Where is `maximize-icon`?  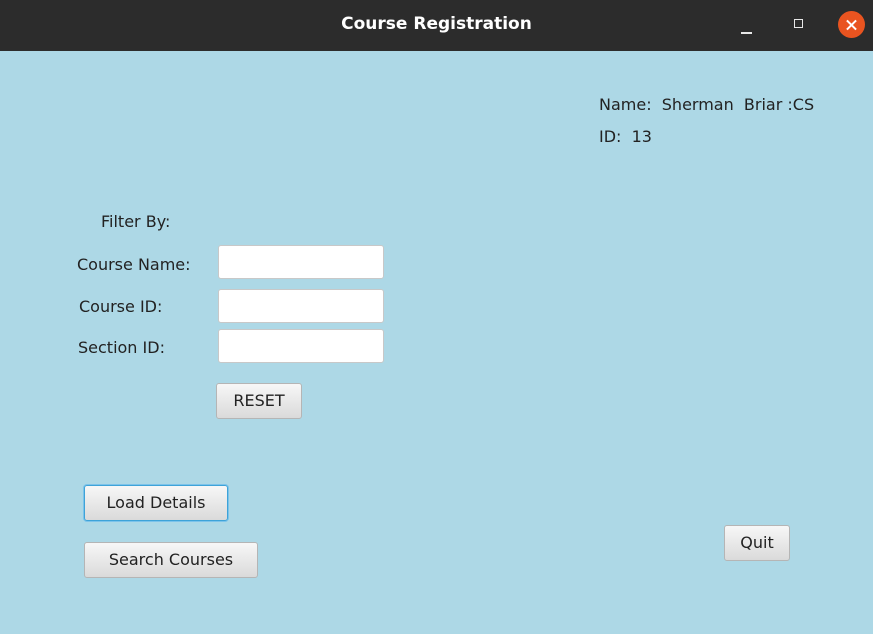 maximize-icon is located at coordinates (798, 23).